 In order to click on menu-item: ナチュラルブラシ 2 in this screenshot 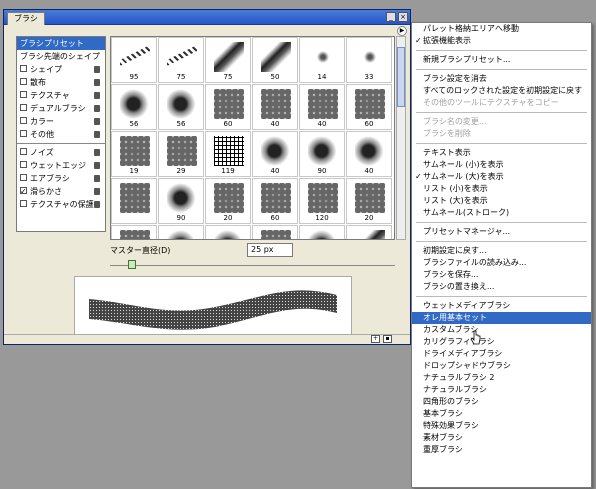, I will do `click(501, 378)`.